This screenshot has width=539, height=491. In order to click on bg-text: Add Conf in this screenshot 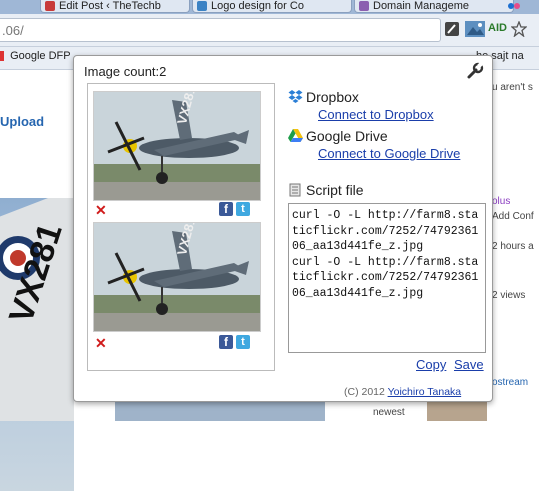, I will do `click(513, 216)`.